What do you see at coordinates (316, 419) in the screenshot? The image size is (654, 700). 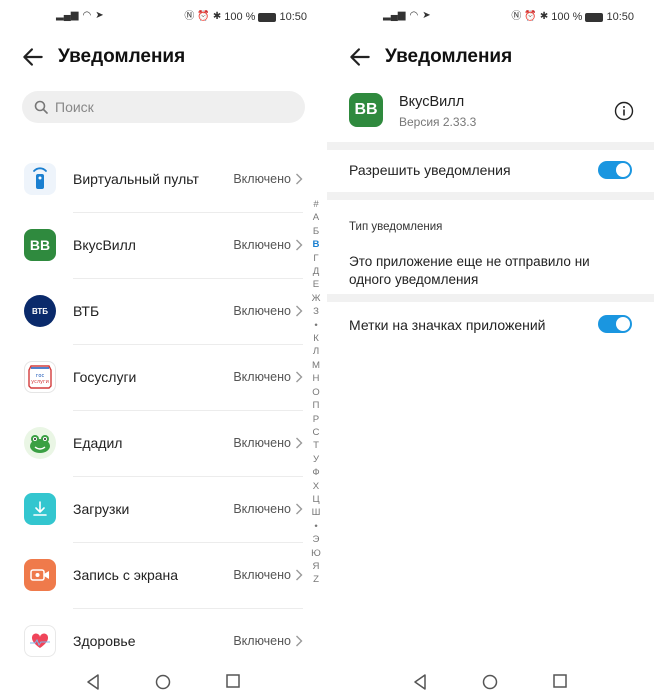 I see `alphabet-letter: Р` at bounding box center [316, 419].